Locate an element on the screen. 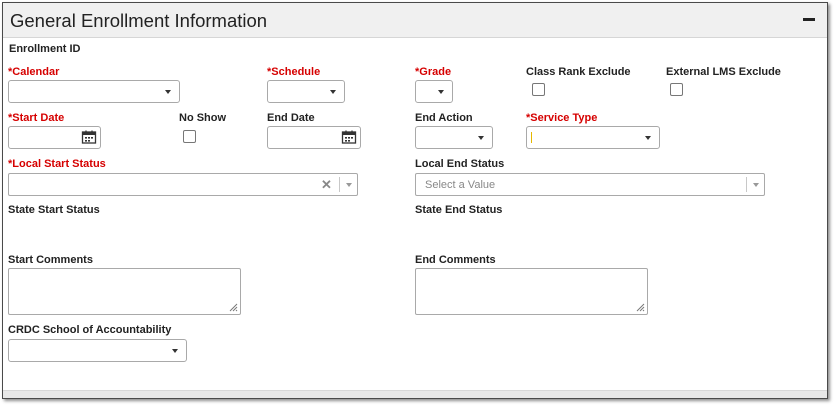 This screenshot has width=835, height=405. end-date-label: End Date is located at coordinates (291, 118).